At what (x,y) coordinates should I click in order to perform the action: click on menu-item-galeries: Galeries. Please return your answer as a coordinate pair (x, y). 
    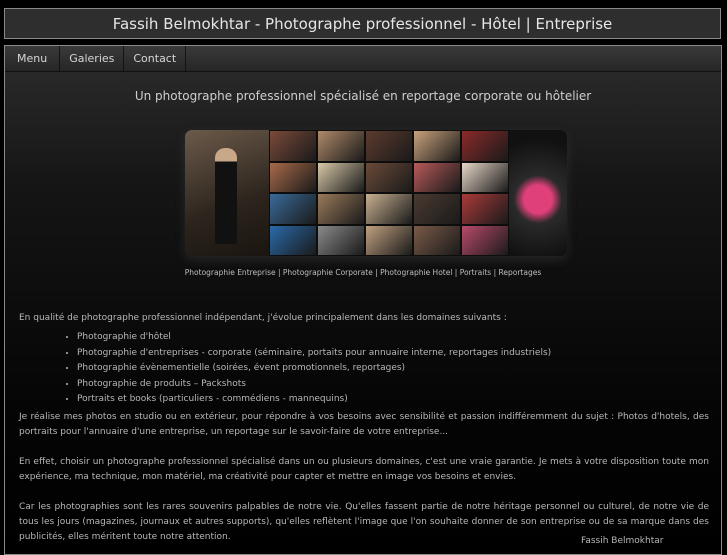
    Looking at the image, I should click on (92, 58).